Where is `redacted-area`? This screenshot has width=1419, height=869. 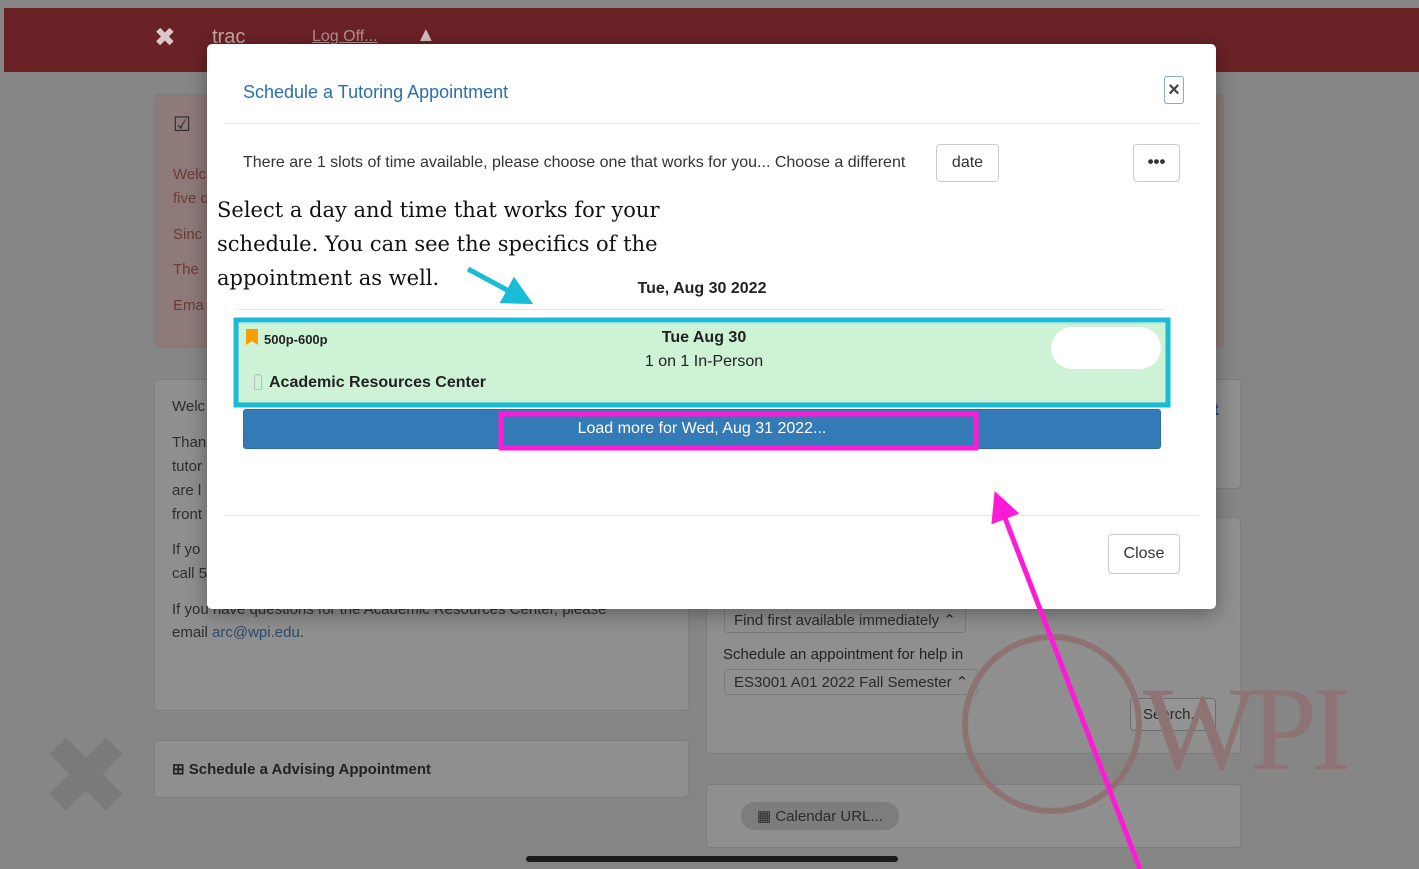
redacted-area is located at coordinates (1106, 348).